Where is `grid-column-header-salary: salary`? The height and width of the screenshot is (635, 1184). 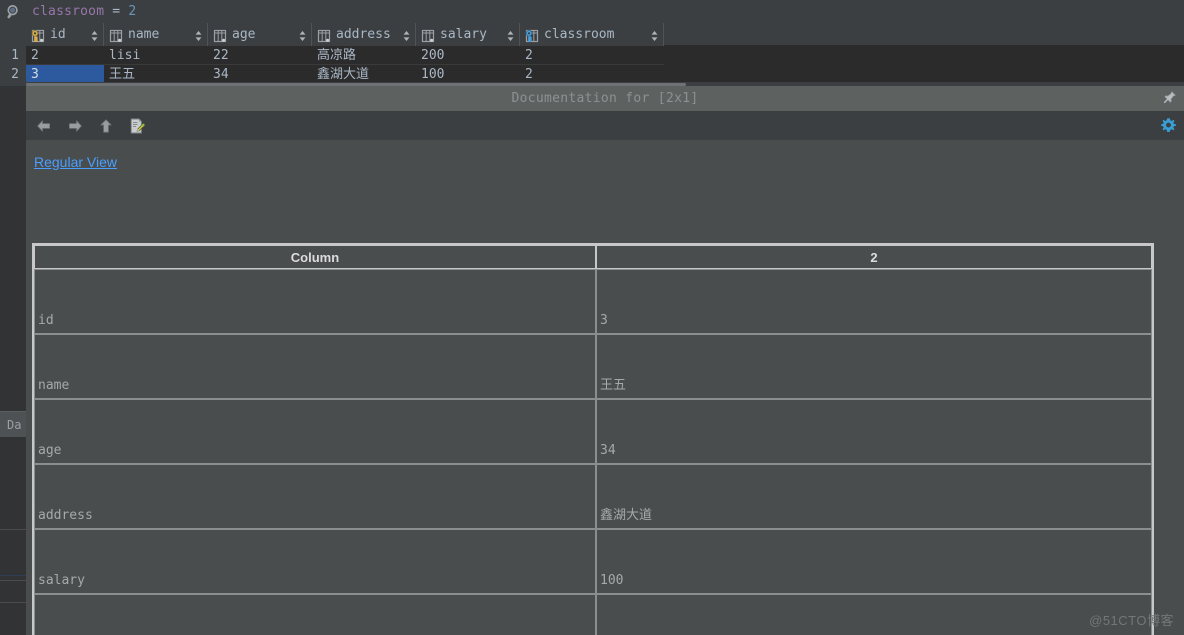 grid-column-header-salary: salary is located at coordinates (468, 34).